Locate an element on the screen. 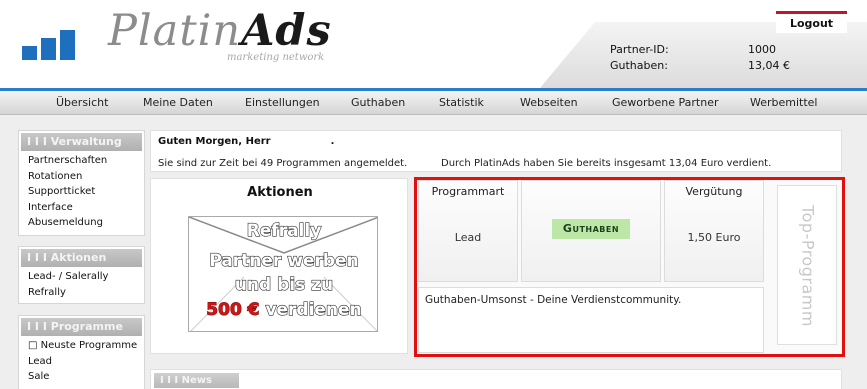  logo-wordmark: PlatinAds is located at coordinates (220, 31).